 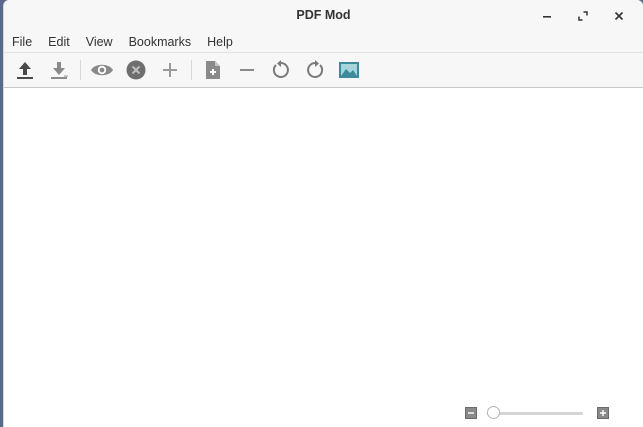 I want to click on menu-bookmarks: Bookmarks, so click(x=163, y=42).